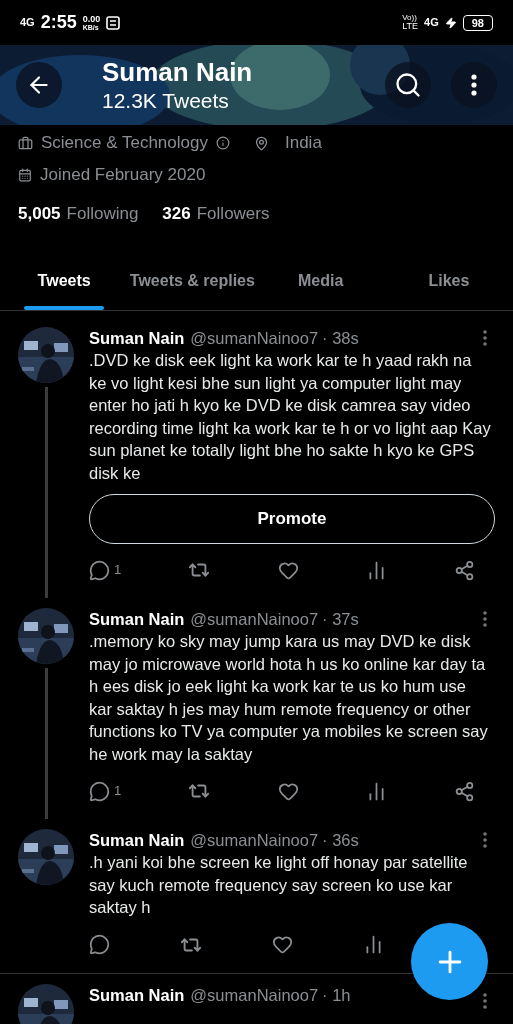  What do you see at coordinates (176, 214) in the screenshot?
I see `followers-count: 326` at bounding box center [176, 214].